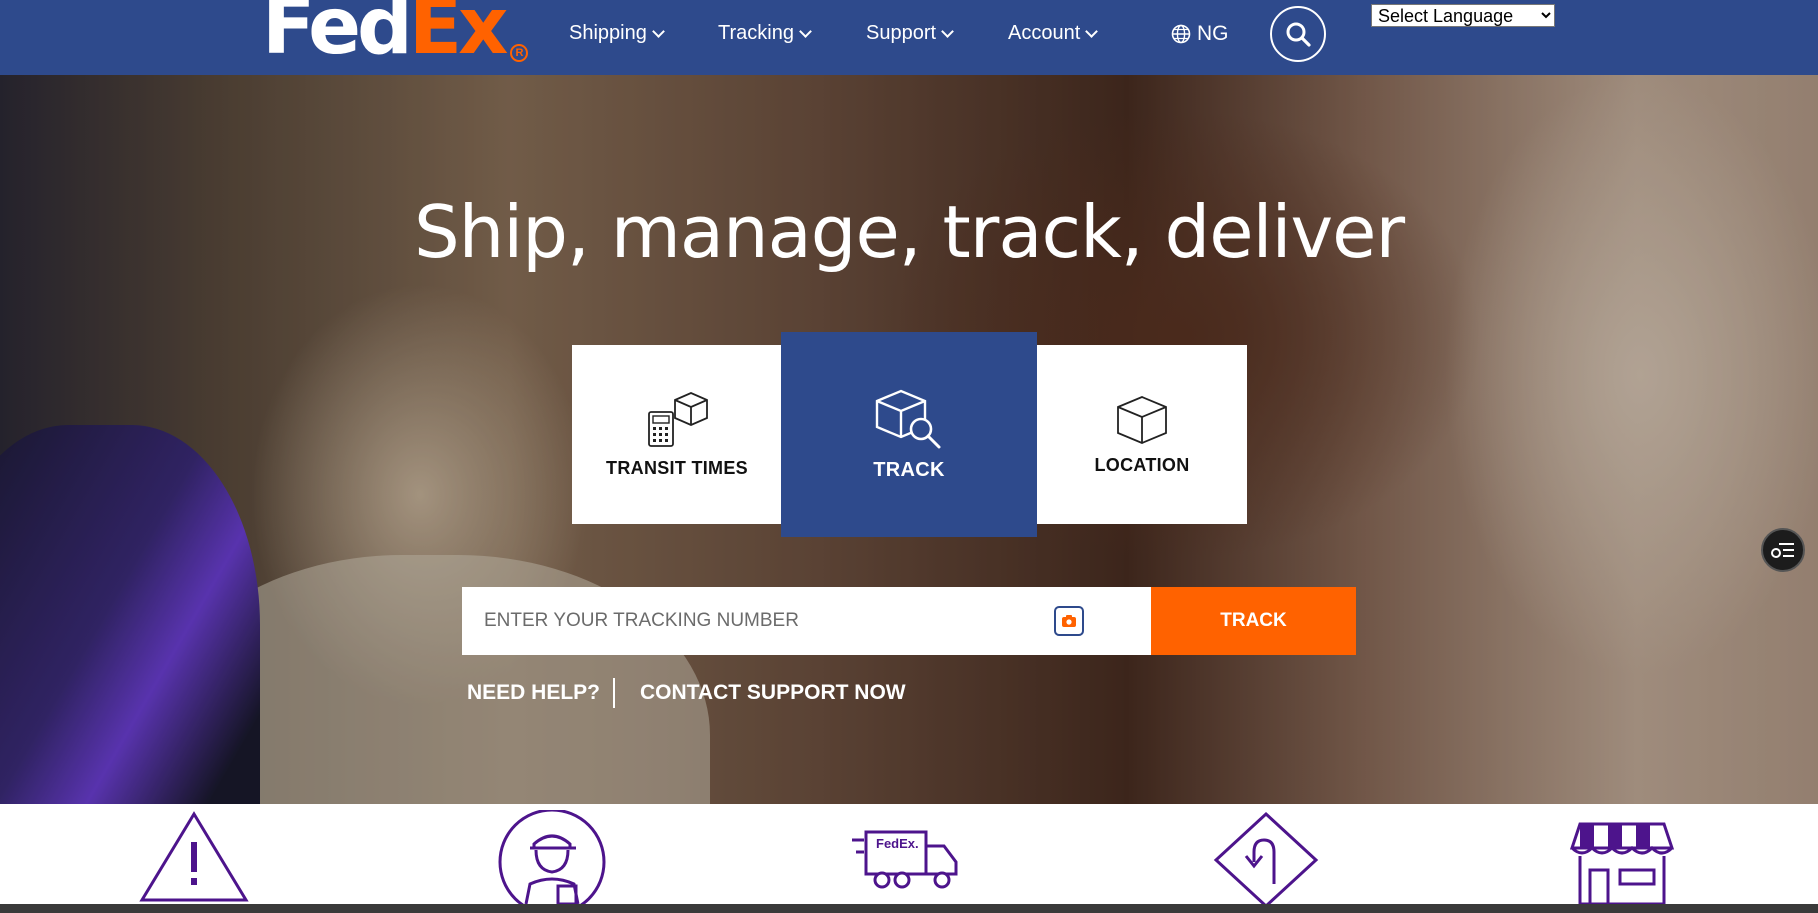 The image size is (1818, 913). Describe the element at coordinates (1181, 34) in the screenshot. I see `globe-icon` at that location.